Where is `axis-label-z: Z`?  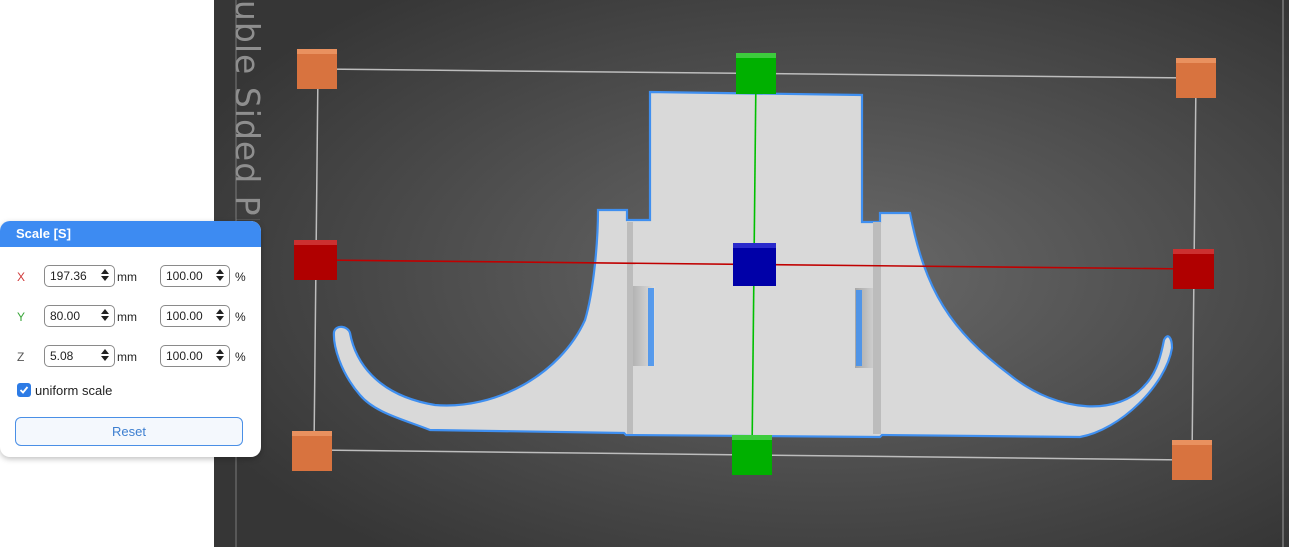 axis-label-z: Z is located at coordinates (21, 357).